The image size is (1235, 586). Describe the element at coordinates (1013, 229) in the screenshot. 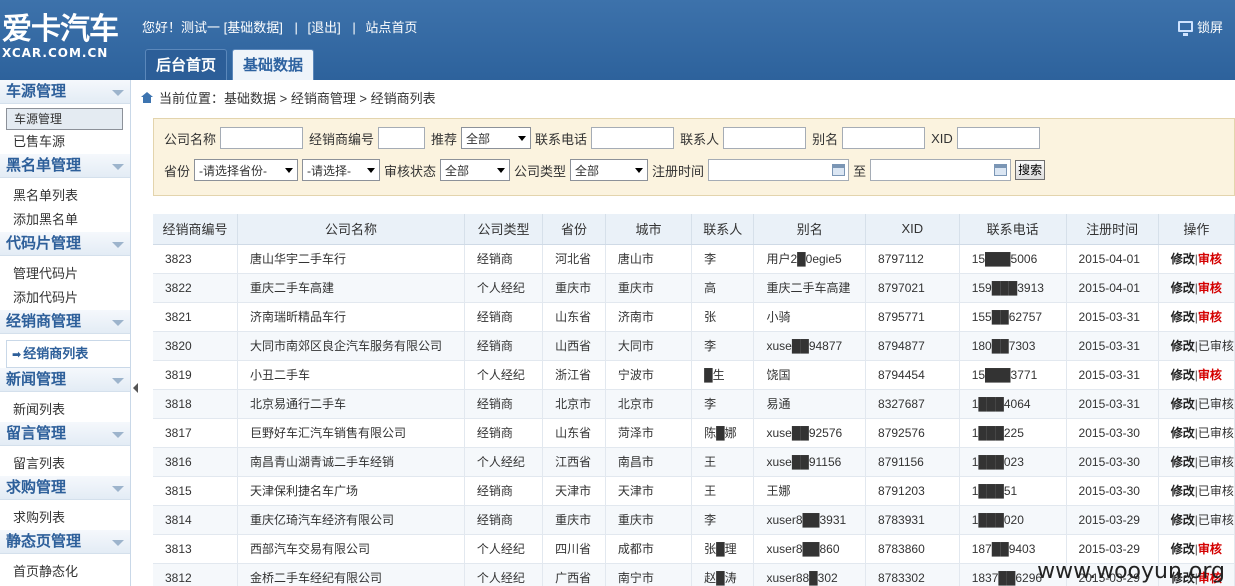

I see `col-phone: 联系电话` at that location.